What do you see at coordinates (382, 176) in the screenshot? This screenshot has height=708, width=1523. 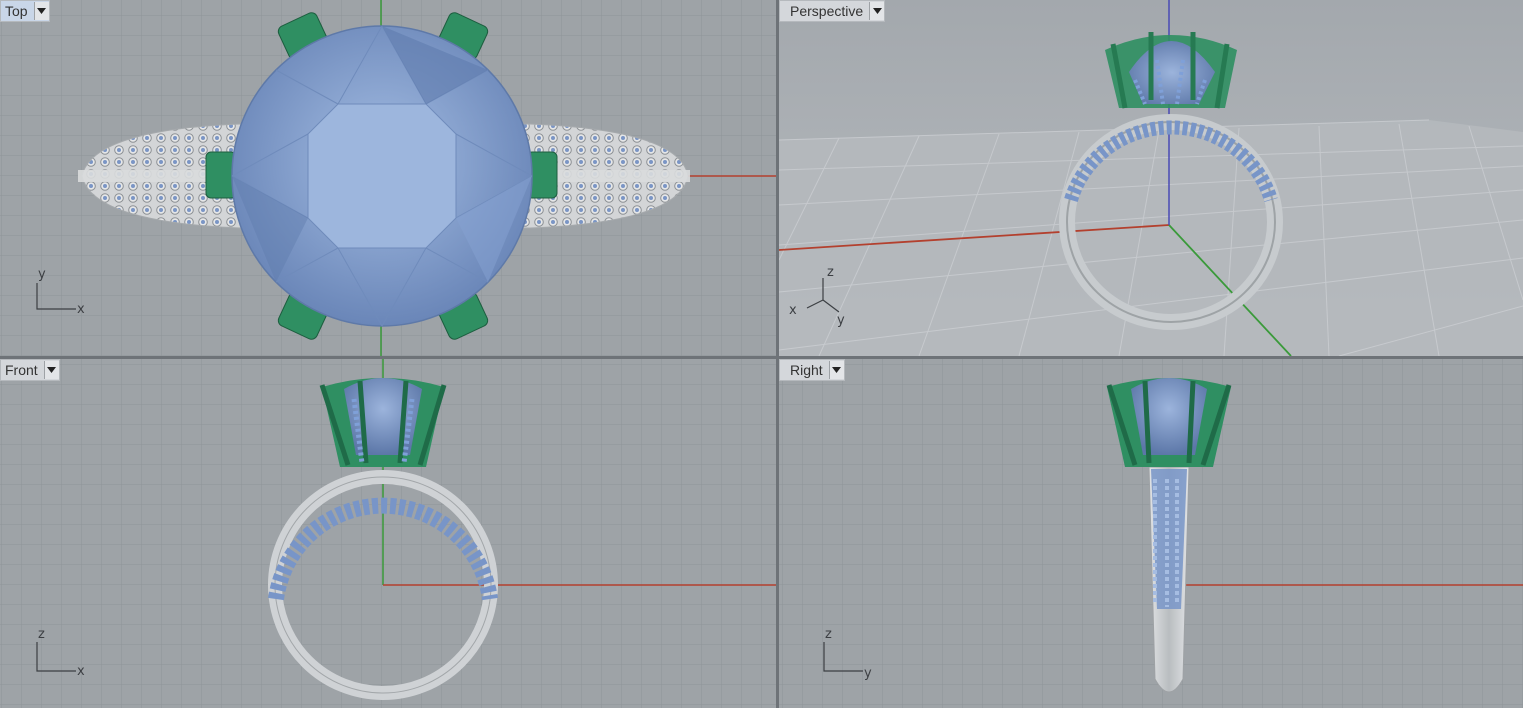 I see `gemstone-top` at bounding box center [382, 176].